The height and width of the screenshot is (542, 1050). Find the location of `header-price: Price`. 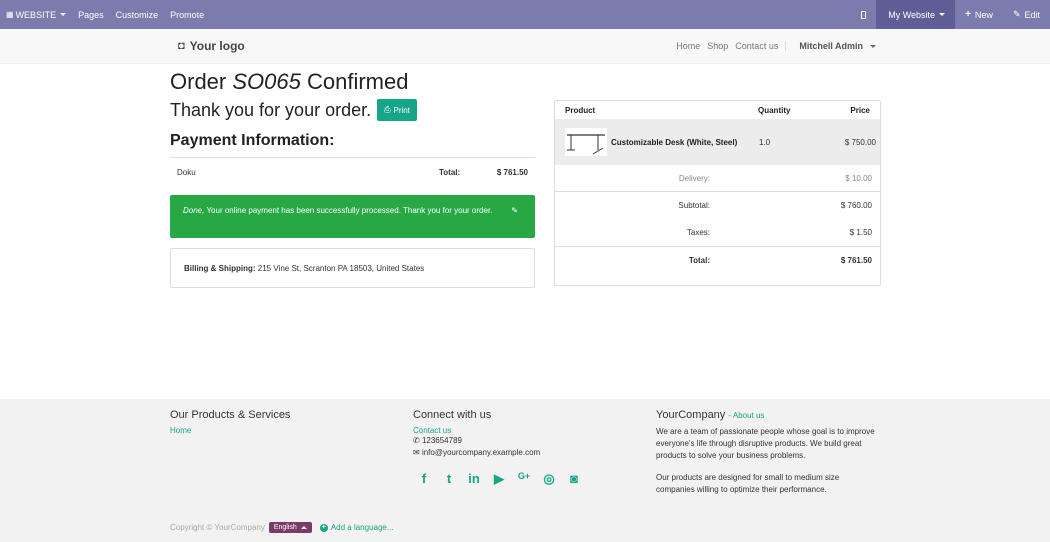

header-price: Price is located at coordinates (860, 110).